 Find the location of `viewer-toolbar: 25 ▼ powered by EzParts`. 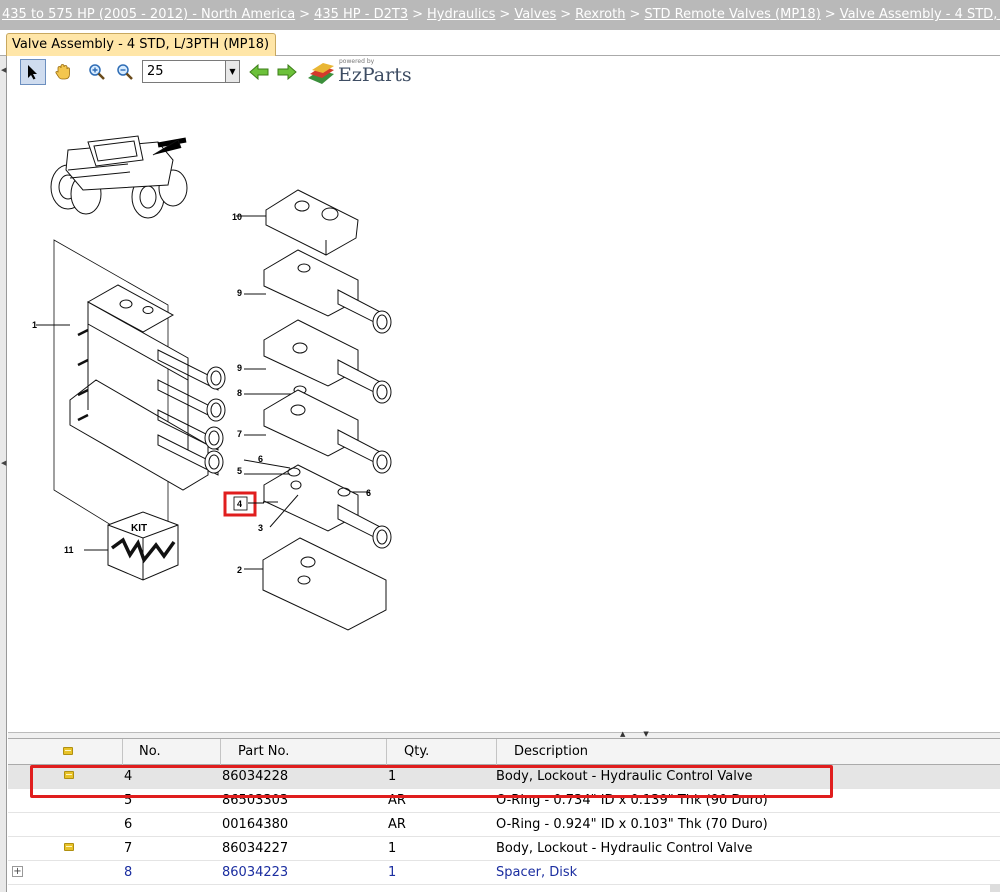

viewer-toolbar: 25 ▼ powered by EzParts is located at coordinates (218, 72).